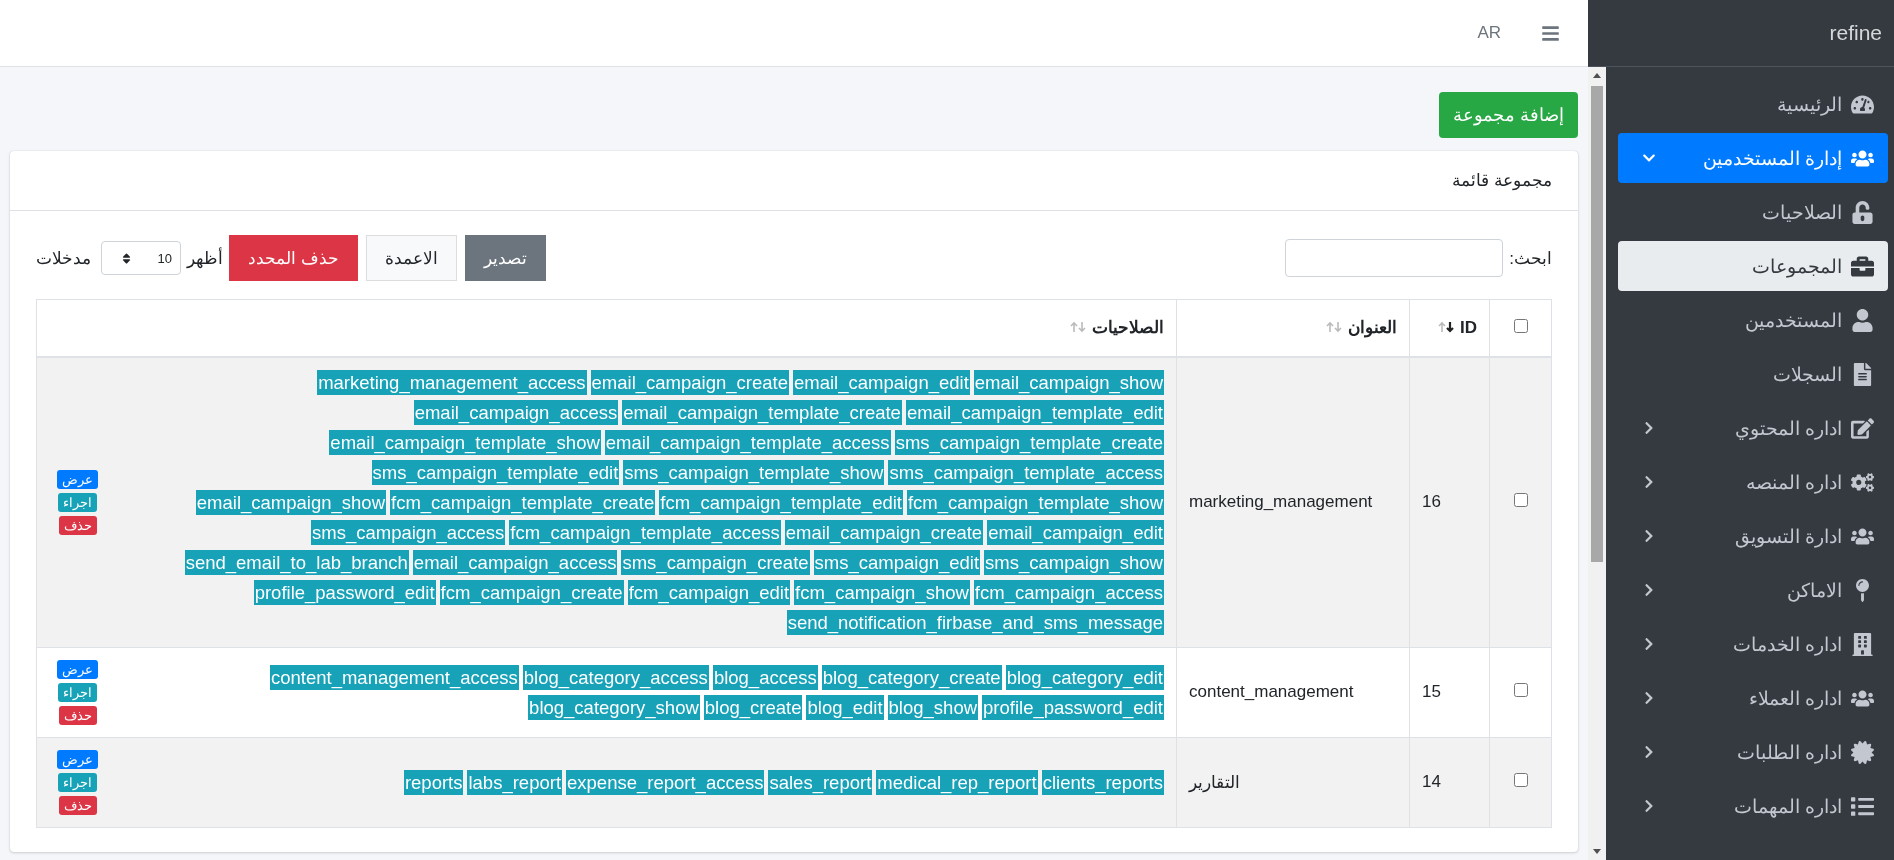 This screenshot has height=860, width=1894. I want to click on language-link: AR, so click(1489, 33).